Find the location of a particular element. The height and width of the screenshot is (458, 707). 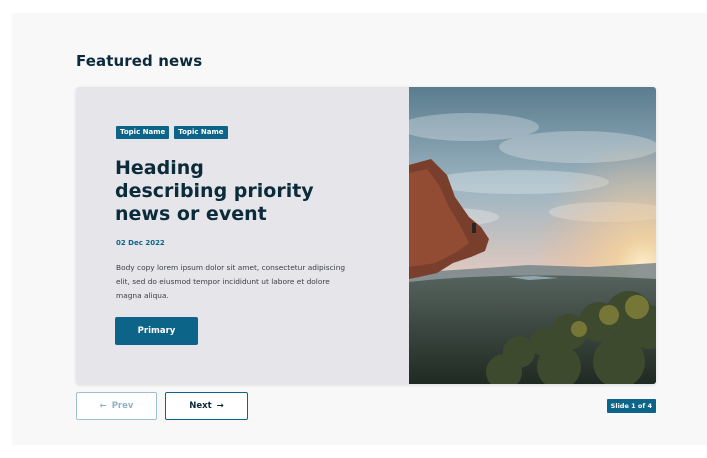

section-title: Featured news is located at coordinates (139, 61).